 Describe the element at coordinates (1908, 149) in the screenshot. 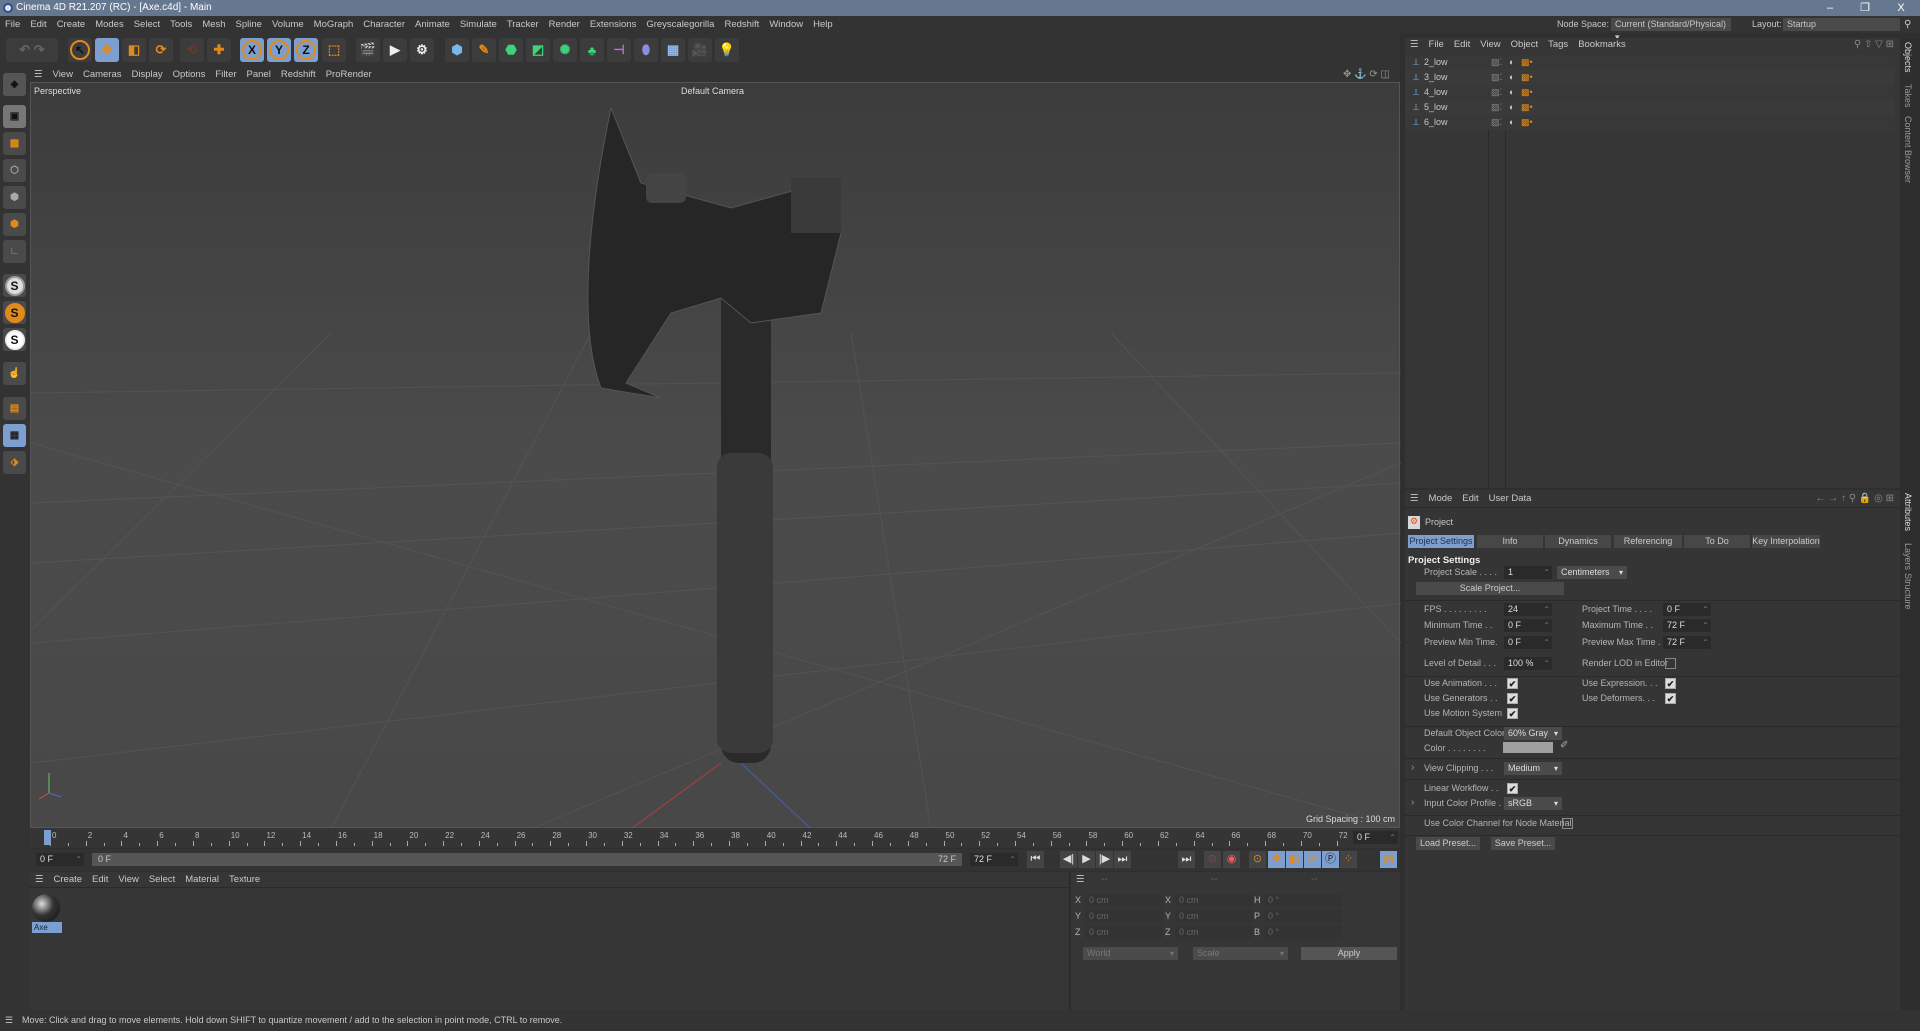

I see `side-tab-content-browser: Content Browser` at that location.